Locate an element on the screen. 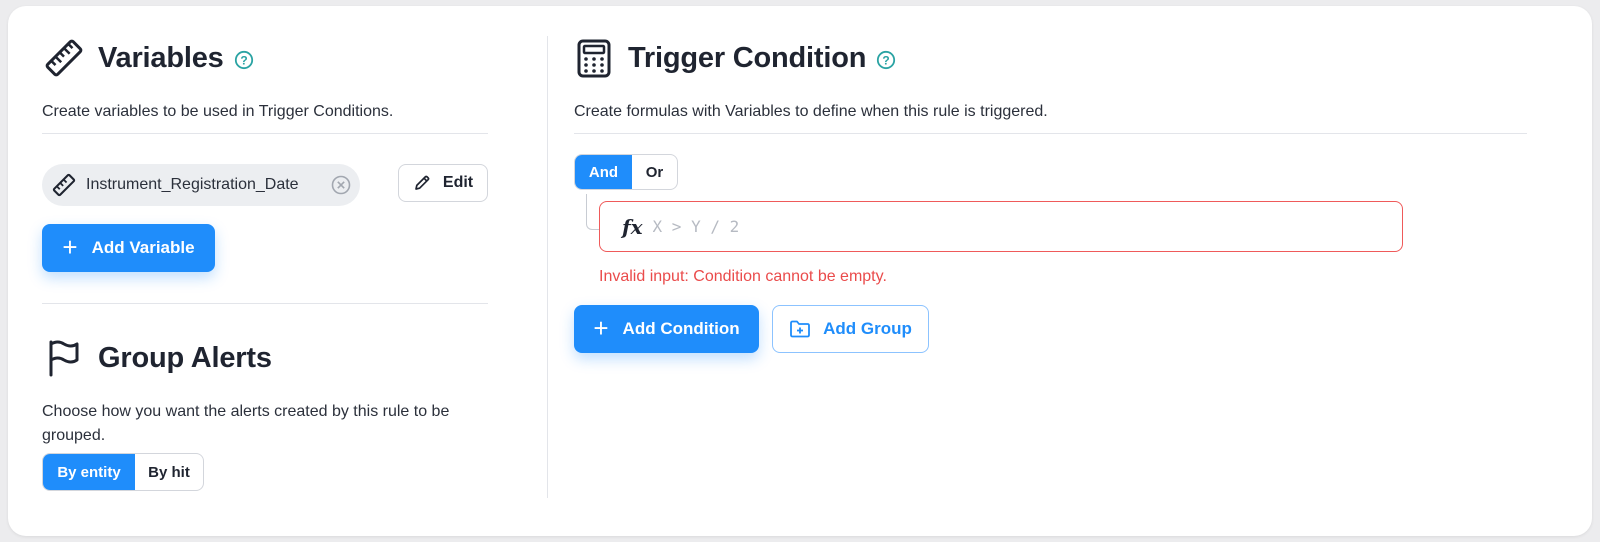 Image resolution: width=1600 pixels, height=542 pixels. operator-or-option: Or is located at coordinates (654, 172).